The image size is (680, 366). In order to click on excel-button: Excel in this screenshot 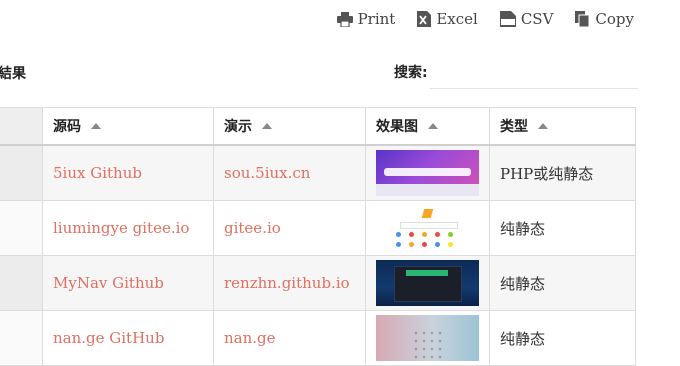, I will do `click(447, 19)`.